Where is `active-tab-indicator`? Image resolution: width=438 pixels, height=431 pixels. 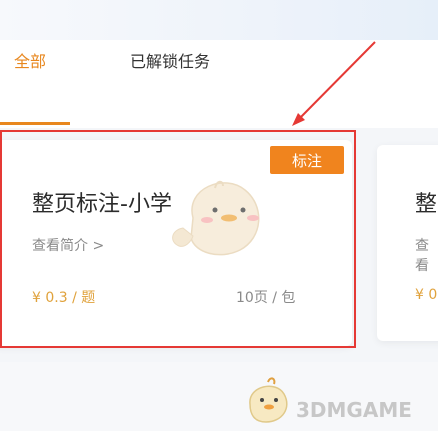
active-tab-indicator is located at coordinates (35, 123).